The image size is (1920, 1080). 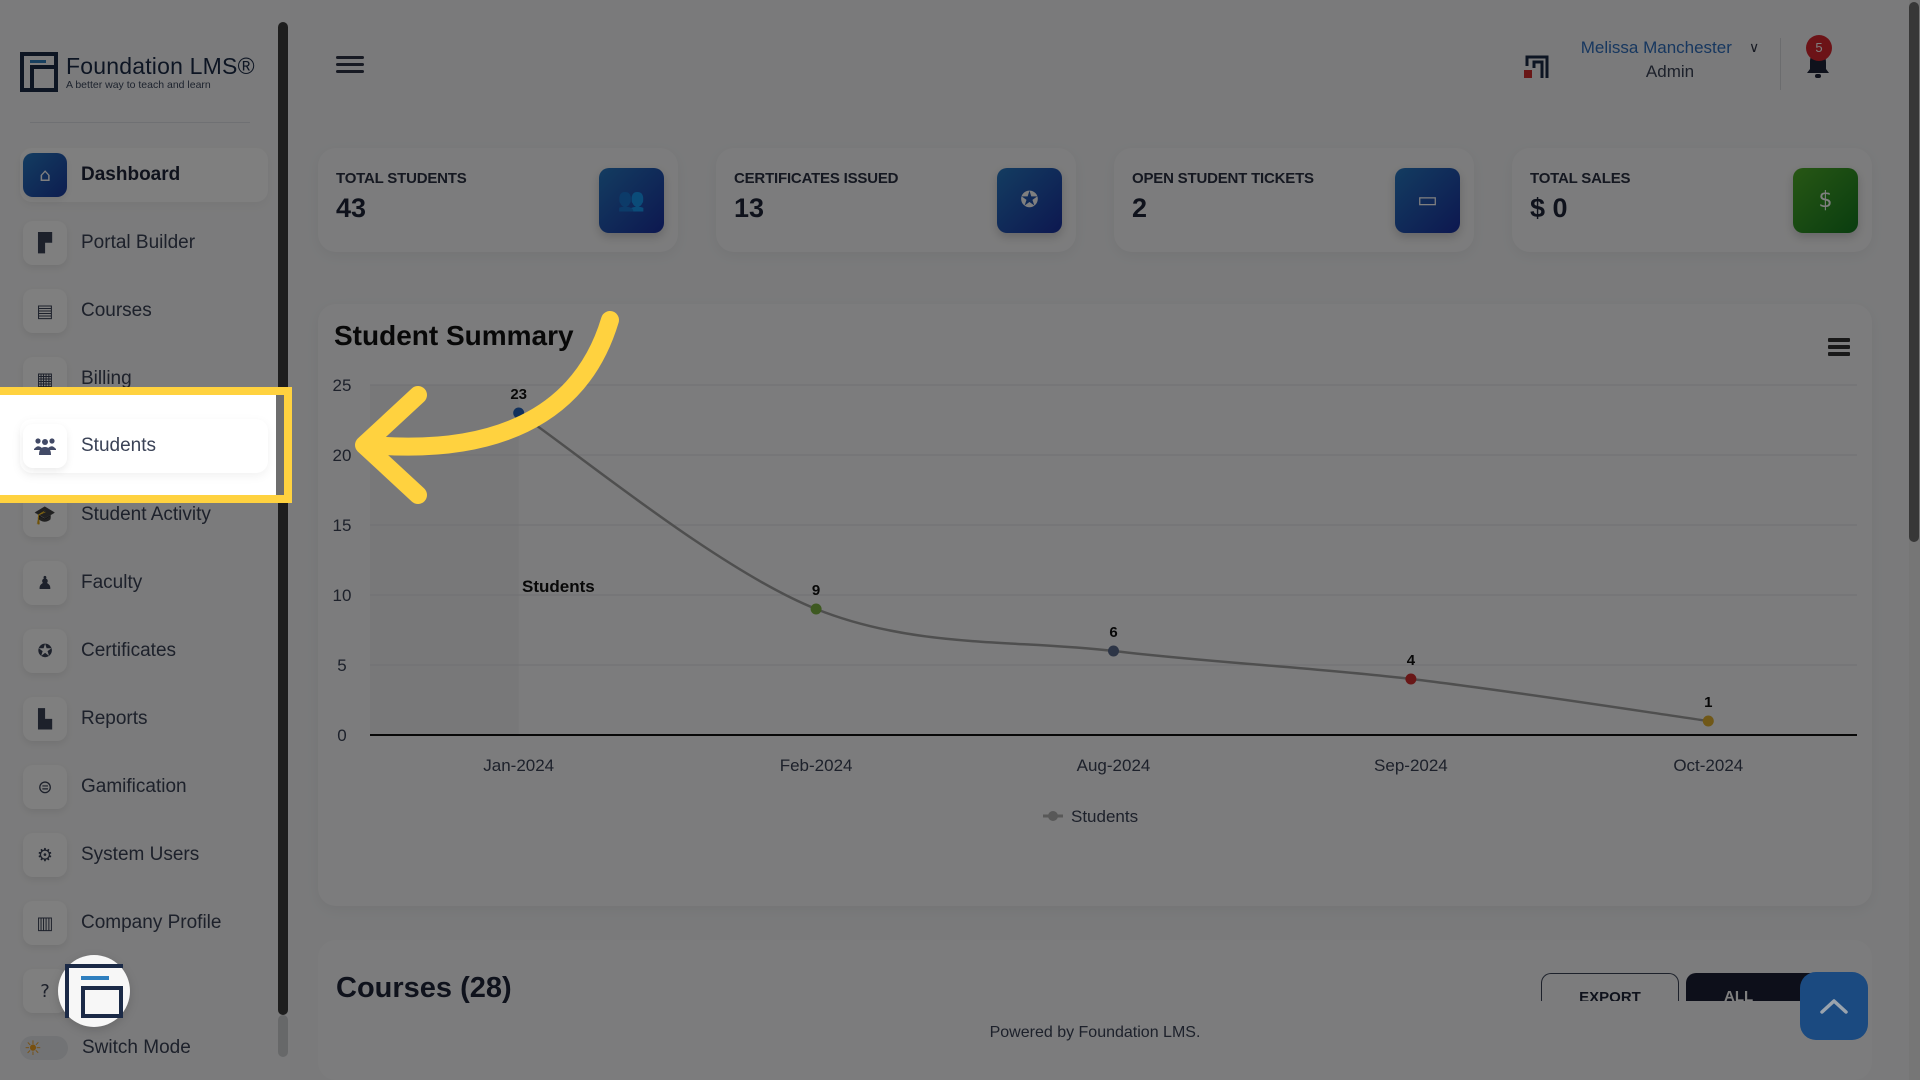 What do you see at coordinates (1610, 987) in the screenshot?
I see `export-button: EXPORT` at bounding box center [1610, 987].